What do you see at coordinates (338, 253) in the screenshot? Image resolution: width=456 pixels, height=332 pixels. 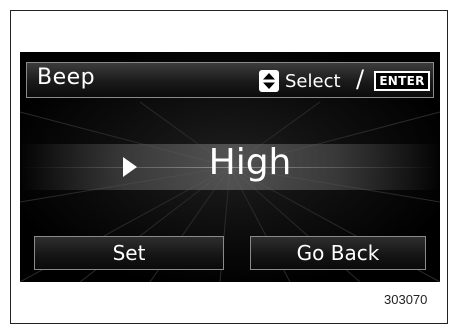 I see `go-back-button: Go Back` at bounding box center [338, 253].